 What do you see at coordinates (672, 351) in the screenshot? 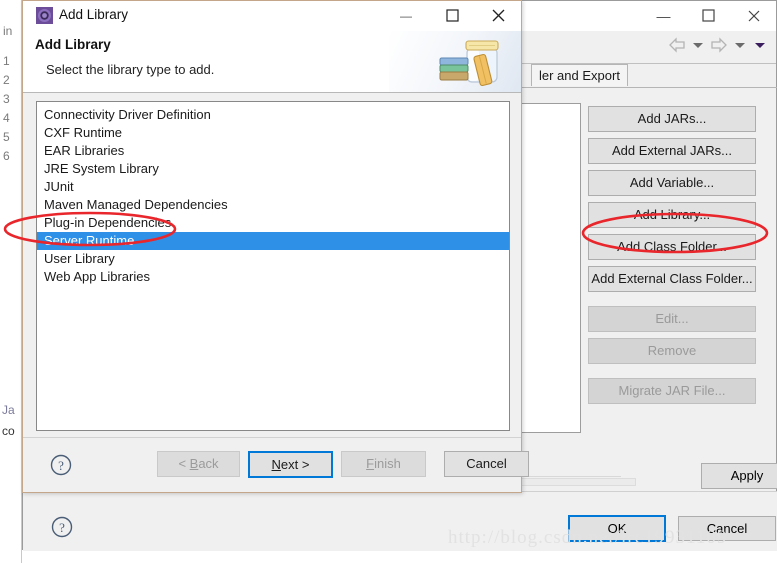
I see `remove-button: Remove` at bounding box center [672, 351].